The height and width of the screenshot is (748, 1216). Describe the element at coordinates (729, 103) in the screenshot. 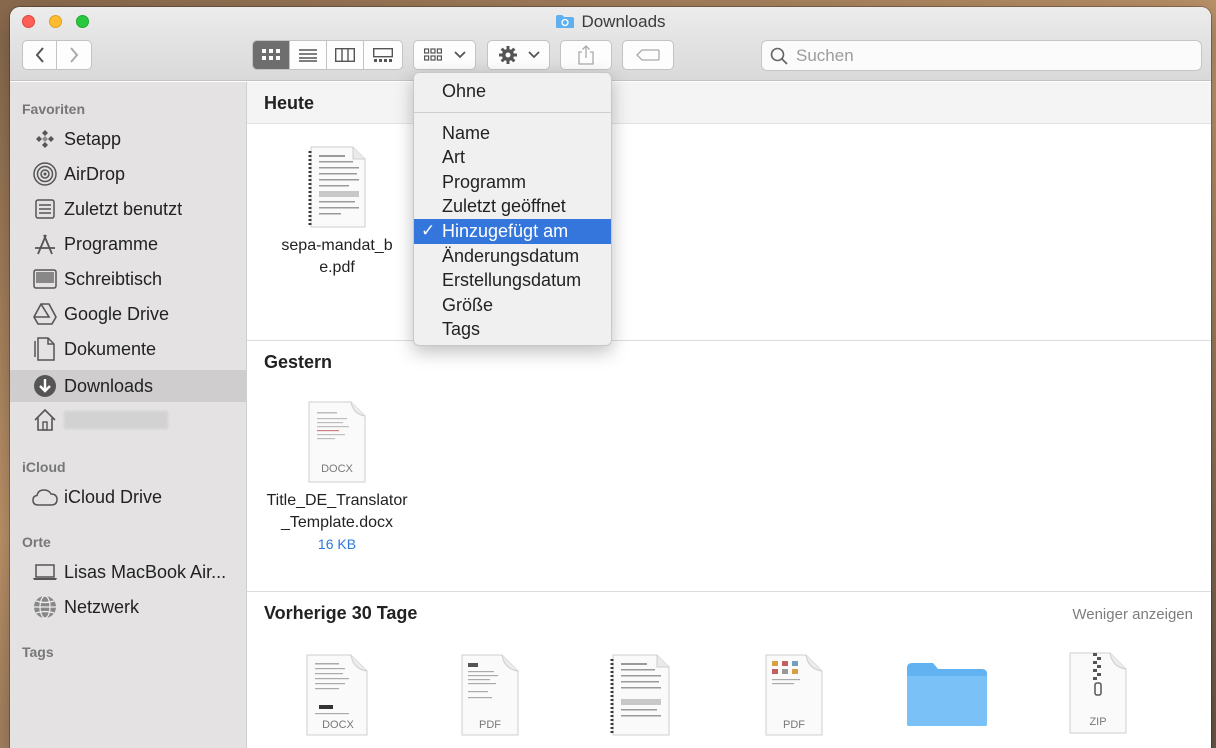

I see `section-header-today: Heute` at that location.